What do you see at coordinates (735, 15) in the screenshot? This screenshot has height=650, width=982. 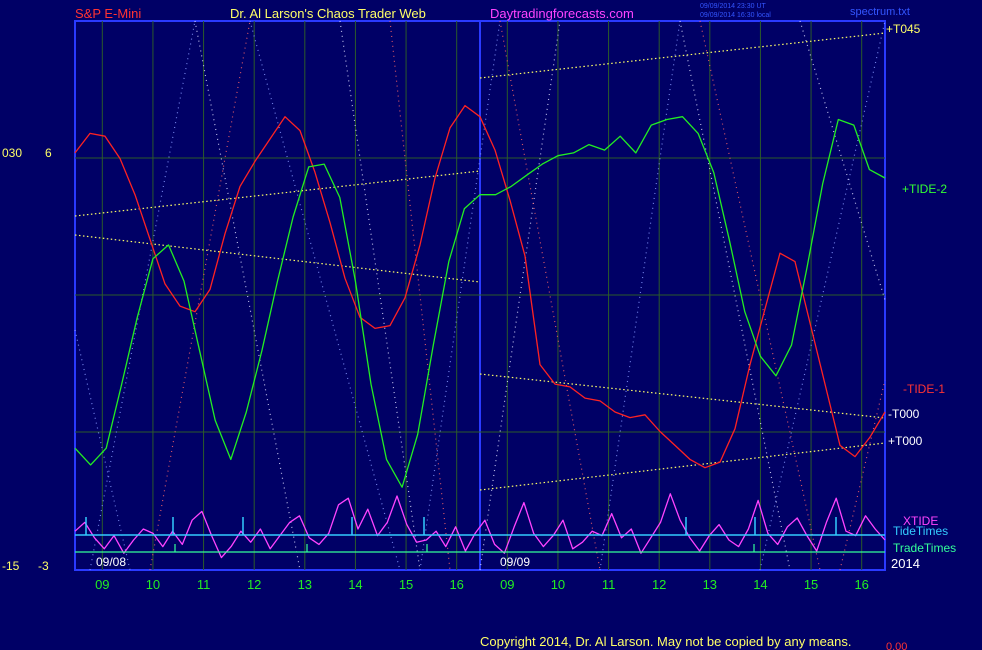 I see `timestamp-2: 09/09/2014 16:30 local` at bounding box center [735, 15].